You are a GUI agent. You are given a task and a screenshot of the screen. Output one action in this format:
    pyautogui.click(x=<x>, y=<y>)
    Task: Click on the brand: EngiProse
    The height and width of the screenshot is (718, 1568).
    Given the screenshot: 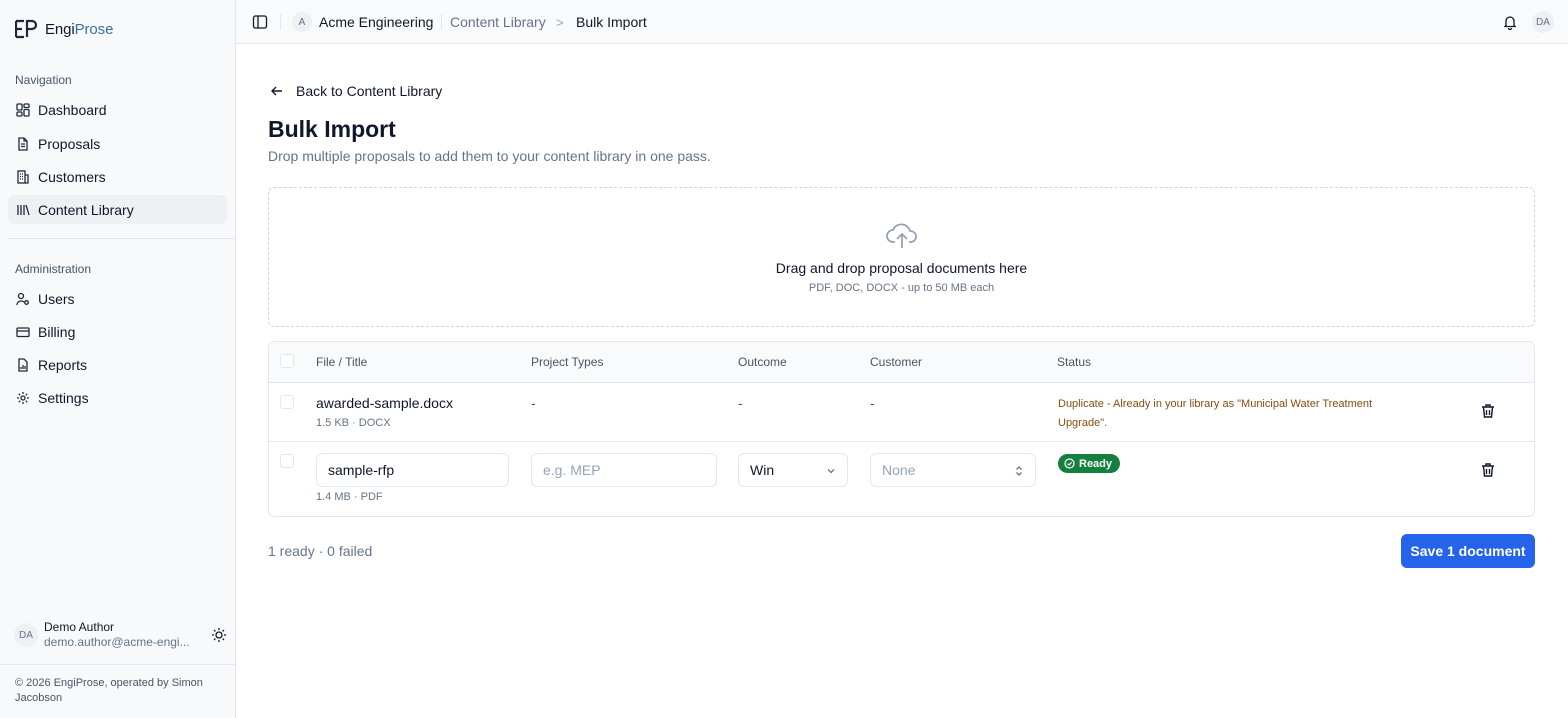 What is the action you would take?
    pyautogui.click(x=64, y=29)
    